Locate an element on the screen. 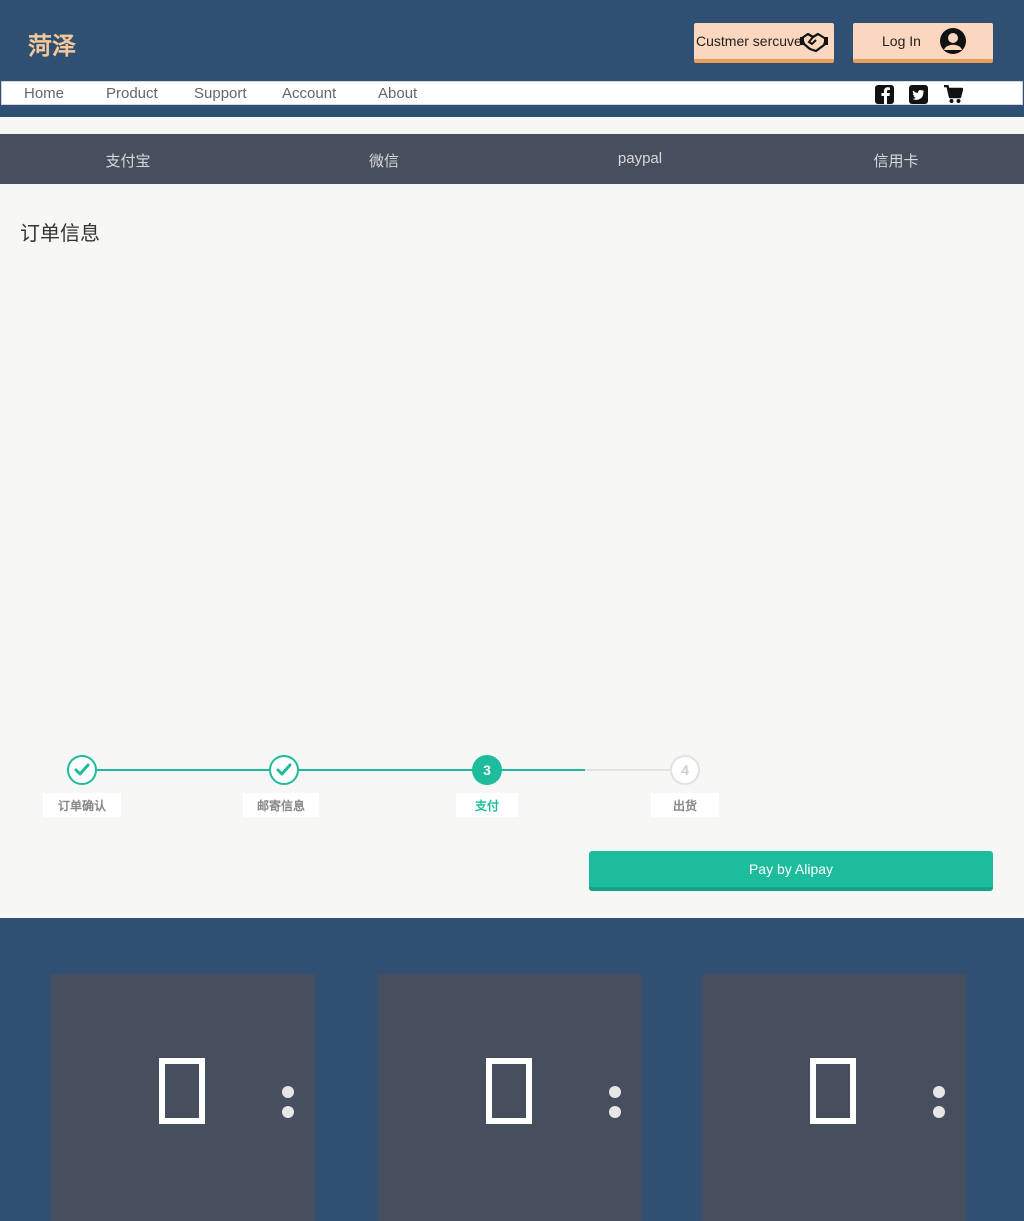 The image size is (1024, 1221). tab-paypal: paypal is located at coordinates (640, 158).